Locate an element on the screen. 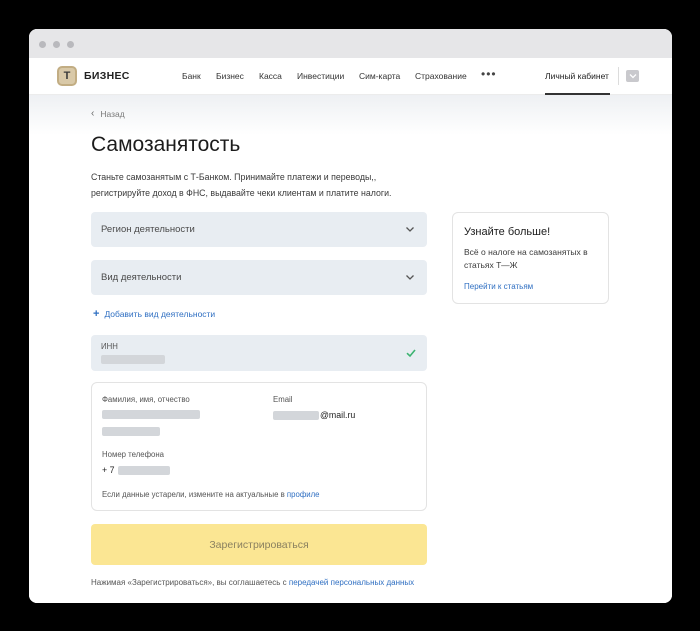 Image resolution: width=700 pixels, height=631 pixels. inn-value-redacted is located at coordinates (133, 359).